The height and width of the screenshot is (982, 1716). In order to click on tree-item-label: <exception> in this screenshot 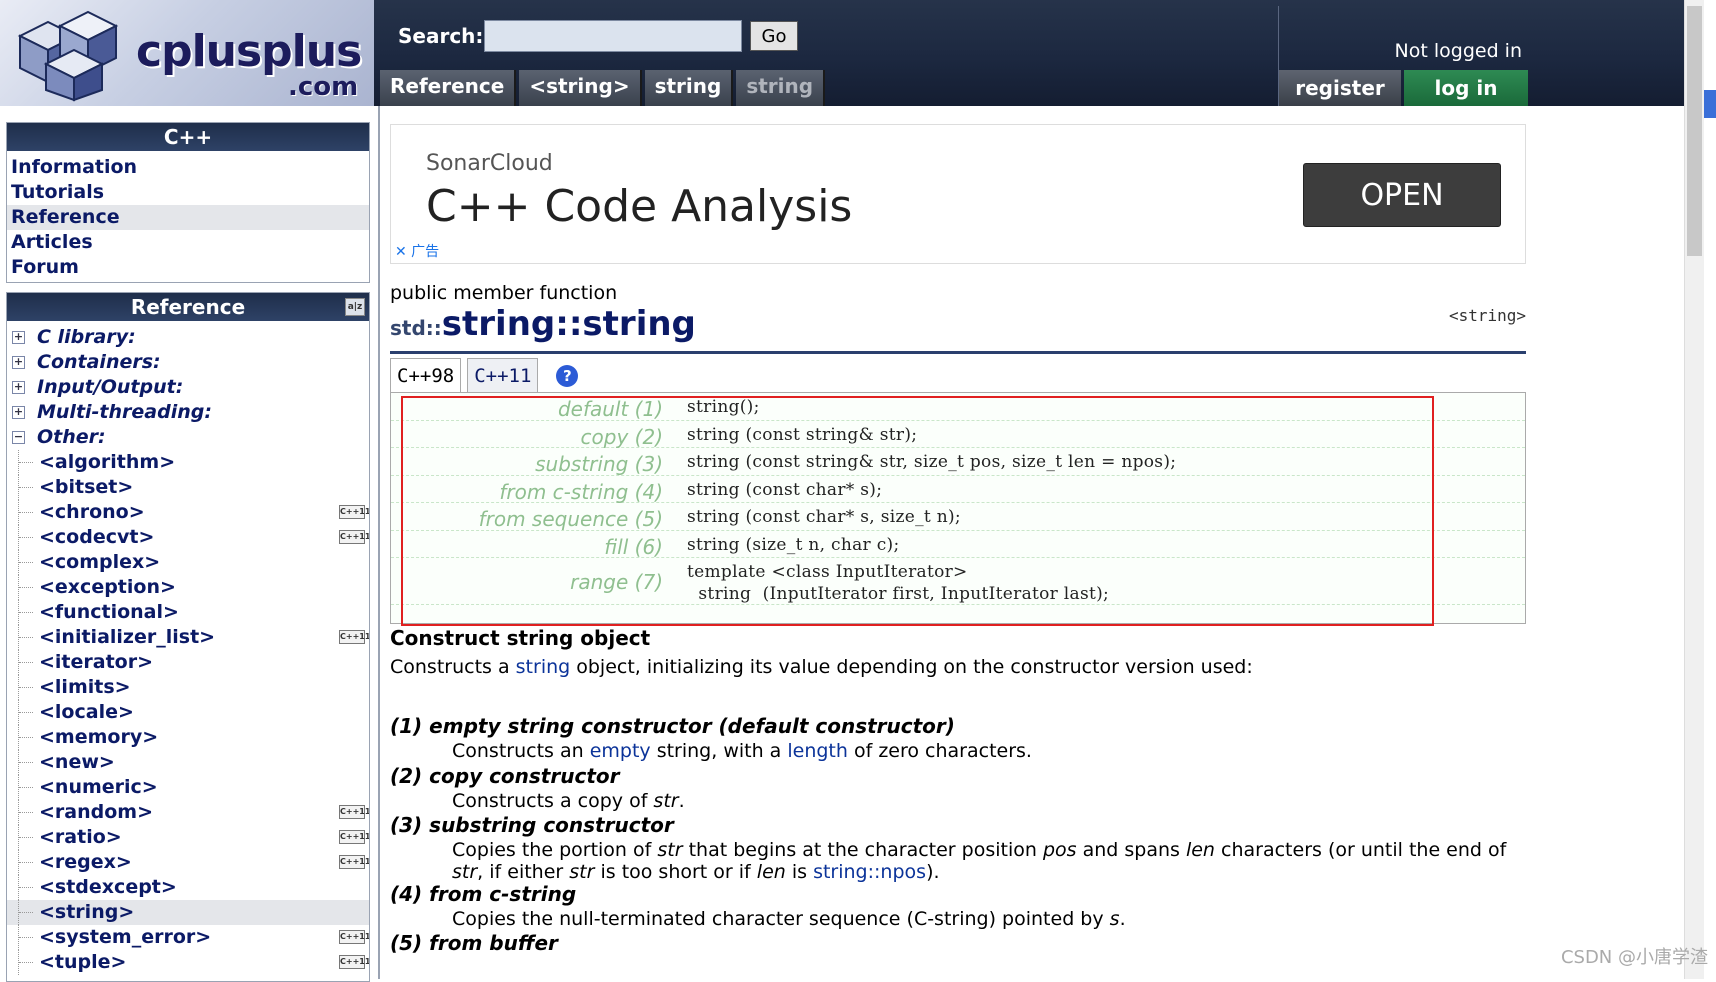, I will do `click(107, 587)`.